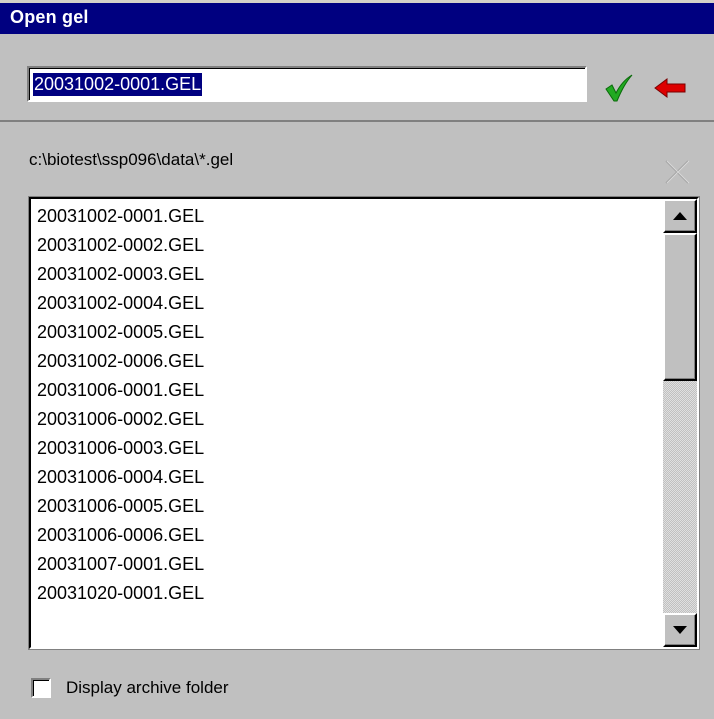 The height and width of the screenshot is (719, 714). What do you see at coordinates (347, 303) in the screenshot?
I see `file-list-item: 20031002-0004.GEL` at bounding box center [347, 303].